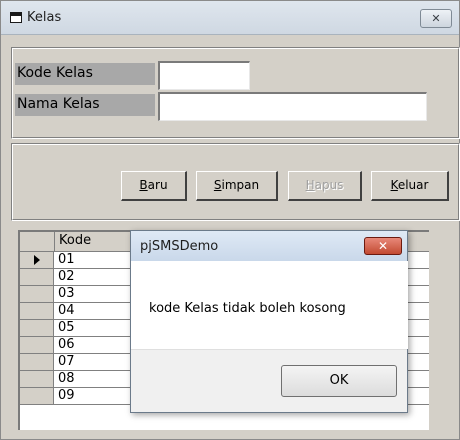 This screenshot has width=460, height=440. What do you see at coordinates (394, 185) in the screenshot?
I see `keluar-hotkey: K` at bounding box center [394, 185].